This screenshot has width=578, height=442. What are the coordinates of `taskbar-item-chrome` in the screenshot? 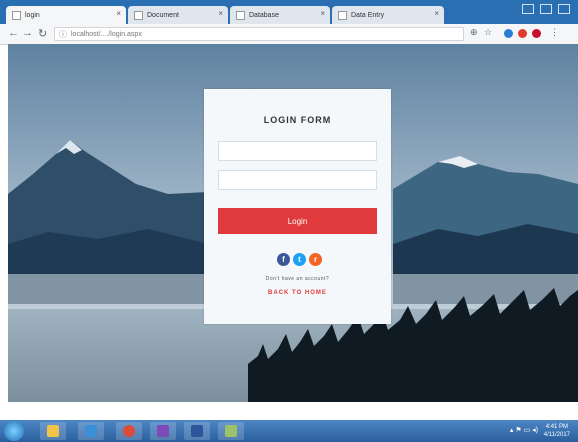 It's located at (129, 431).